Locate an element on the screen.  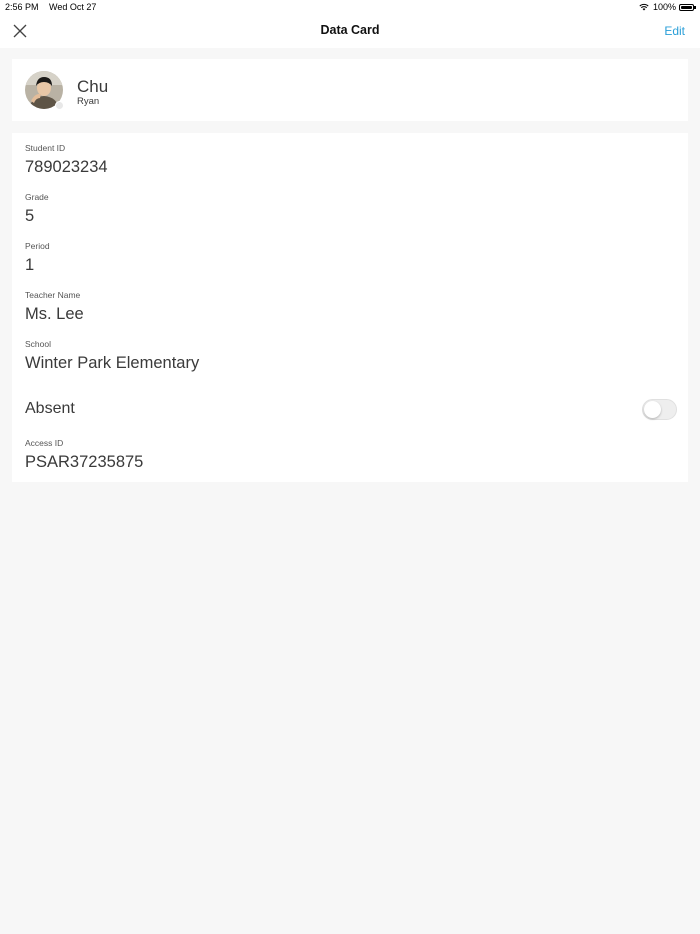
page-title: Data Card is located at coordinates (350, 30).